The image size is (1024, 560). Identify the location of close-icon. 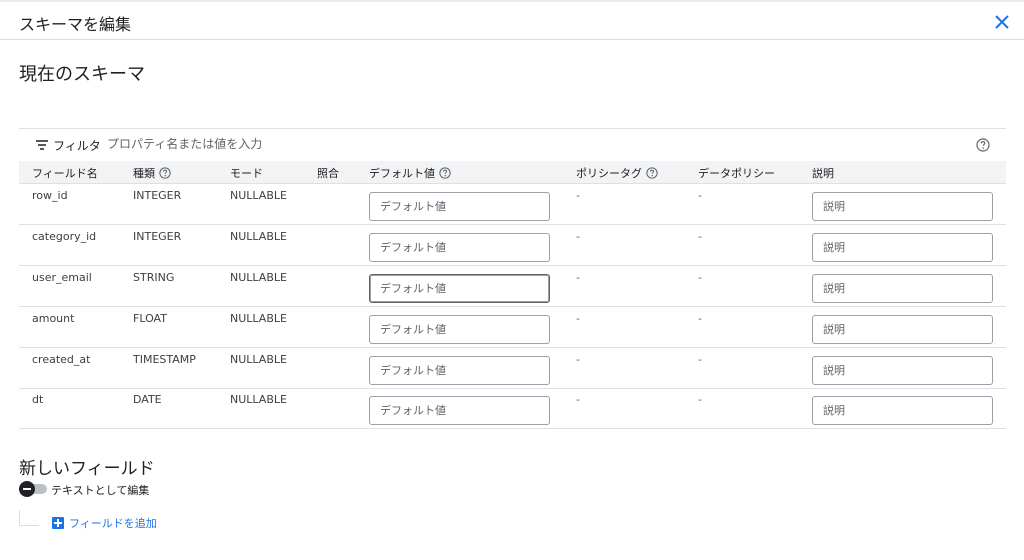
(1002, 22).